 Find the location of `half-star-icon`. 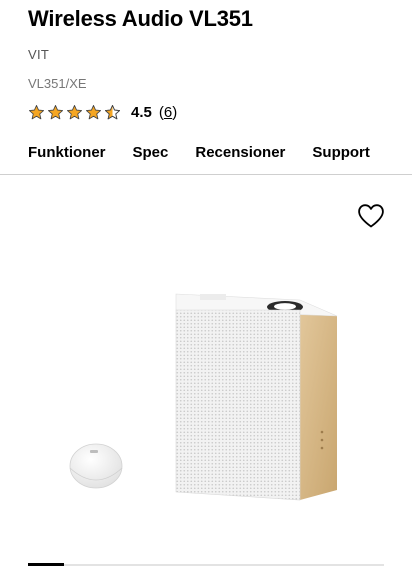

half-star-icon is located at coordinates (112, 111).